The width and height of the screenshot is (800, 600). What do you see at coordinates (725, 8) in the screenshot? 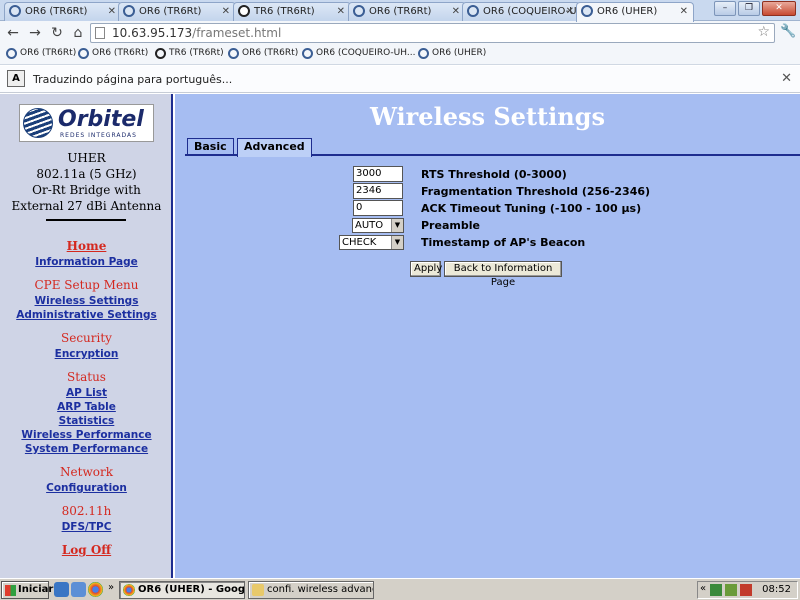
I see `minimize-icon: –` at bounding box center [725, 8].